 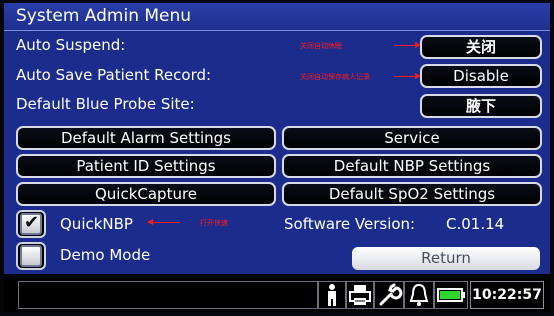 I want to click on probe-site-label: Default Blue Probe Site:, so click(x=105, y=104).